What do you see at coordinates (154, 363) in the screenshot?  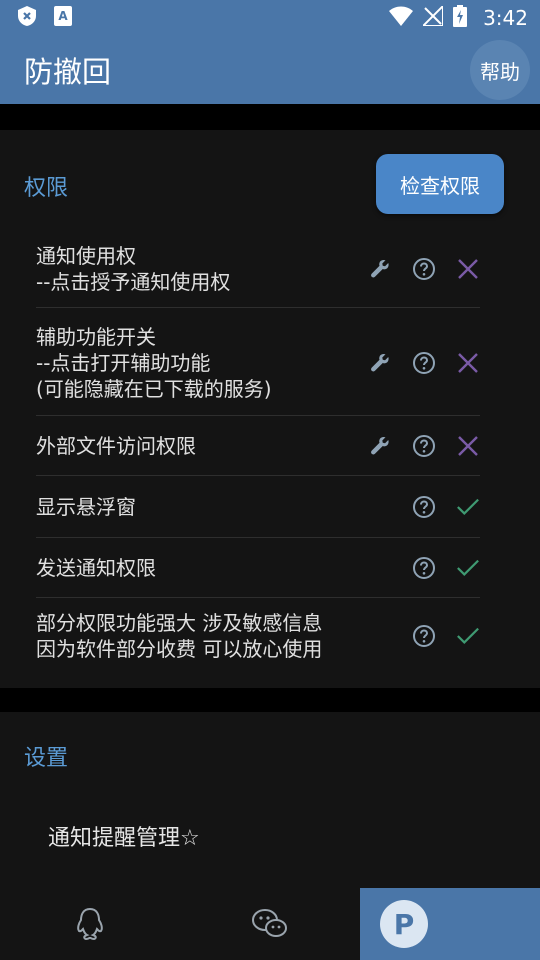 I see `permission-label: 辅助功能开关 --点击打开辅助功能 (可能隐藏在已下载的服务)` at bounding box center [154, 363].